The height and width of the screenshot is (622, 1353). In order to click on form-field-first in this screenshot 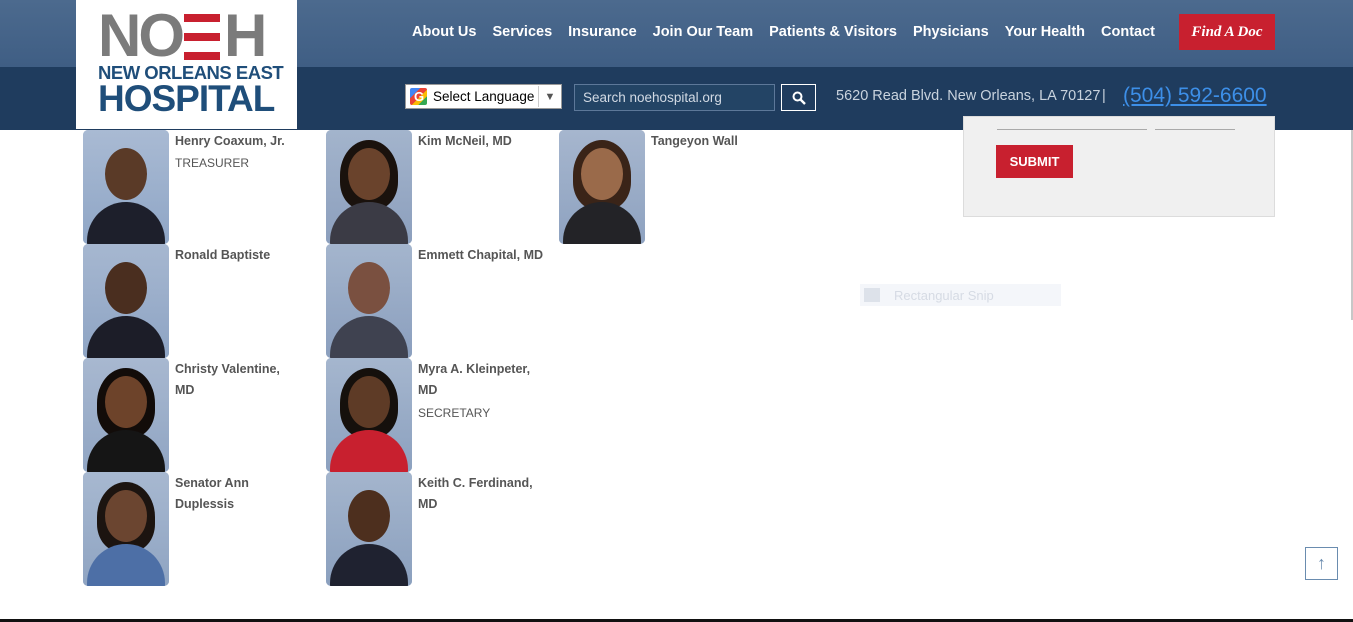, I will do `click(1072, 129)`.